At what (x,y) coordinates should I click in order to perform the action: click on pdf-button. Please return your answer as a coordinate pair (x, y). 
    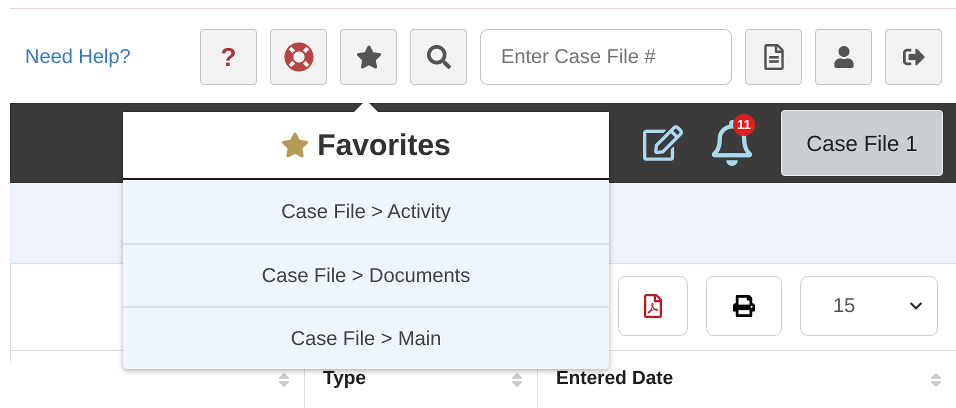
    Looking at the image, I should click on (653, 306).